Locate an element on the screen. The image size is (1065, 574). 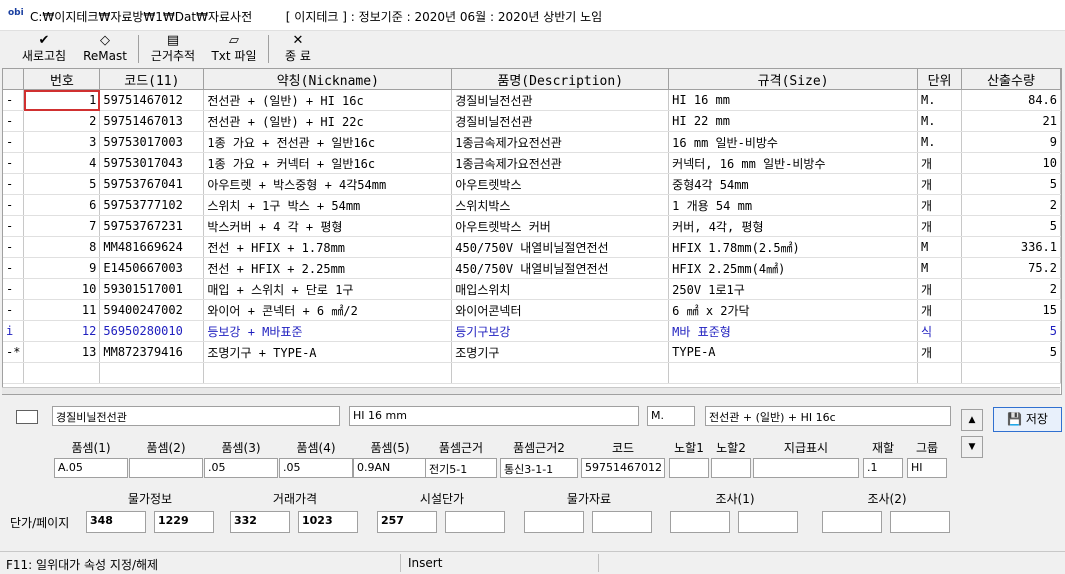
scroll-down-button: ▼ is located at coordinates (972, 447).